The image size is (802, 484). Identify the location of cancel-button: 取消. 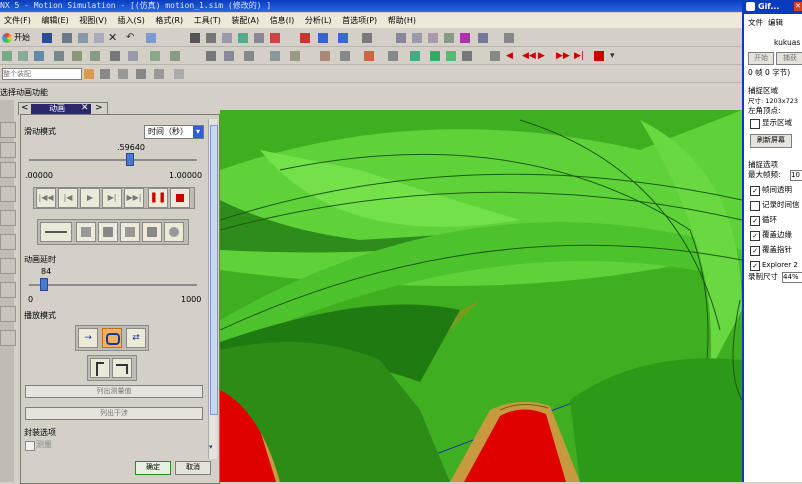
(193, 468).